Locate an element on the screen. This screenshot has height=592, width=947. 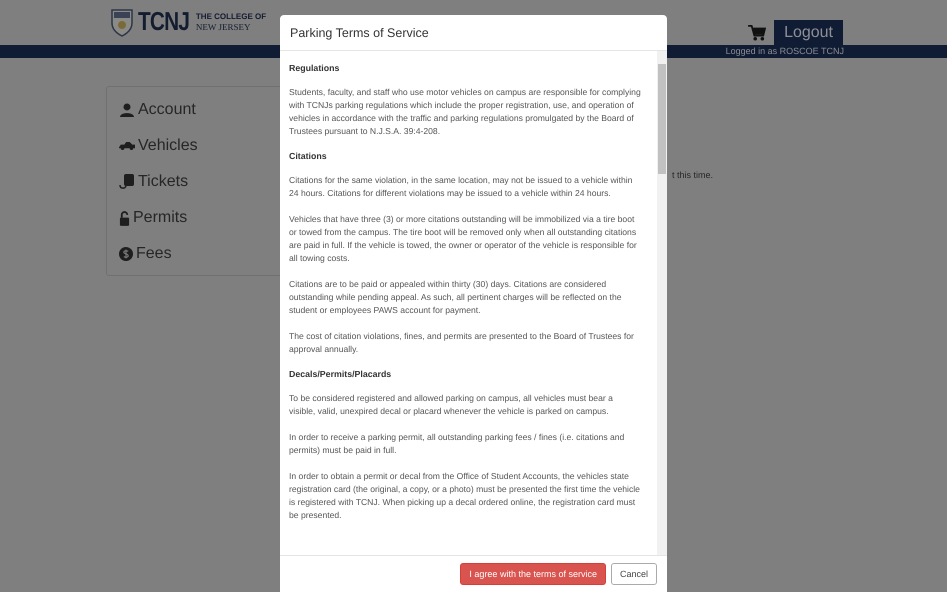
terms-paragraph: Vehicles that have three (3) or more citations outstanding will be immobilized via a tire boot or towed from the campus. The tire boot will be removed only when all outstanding citations are paid in full. If the vehicle is towed, the owner or operator of the vehicle is responsible for all towing costs. is located at coordinates (463, 239).